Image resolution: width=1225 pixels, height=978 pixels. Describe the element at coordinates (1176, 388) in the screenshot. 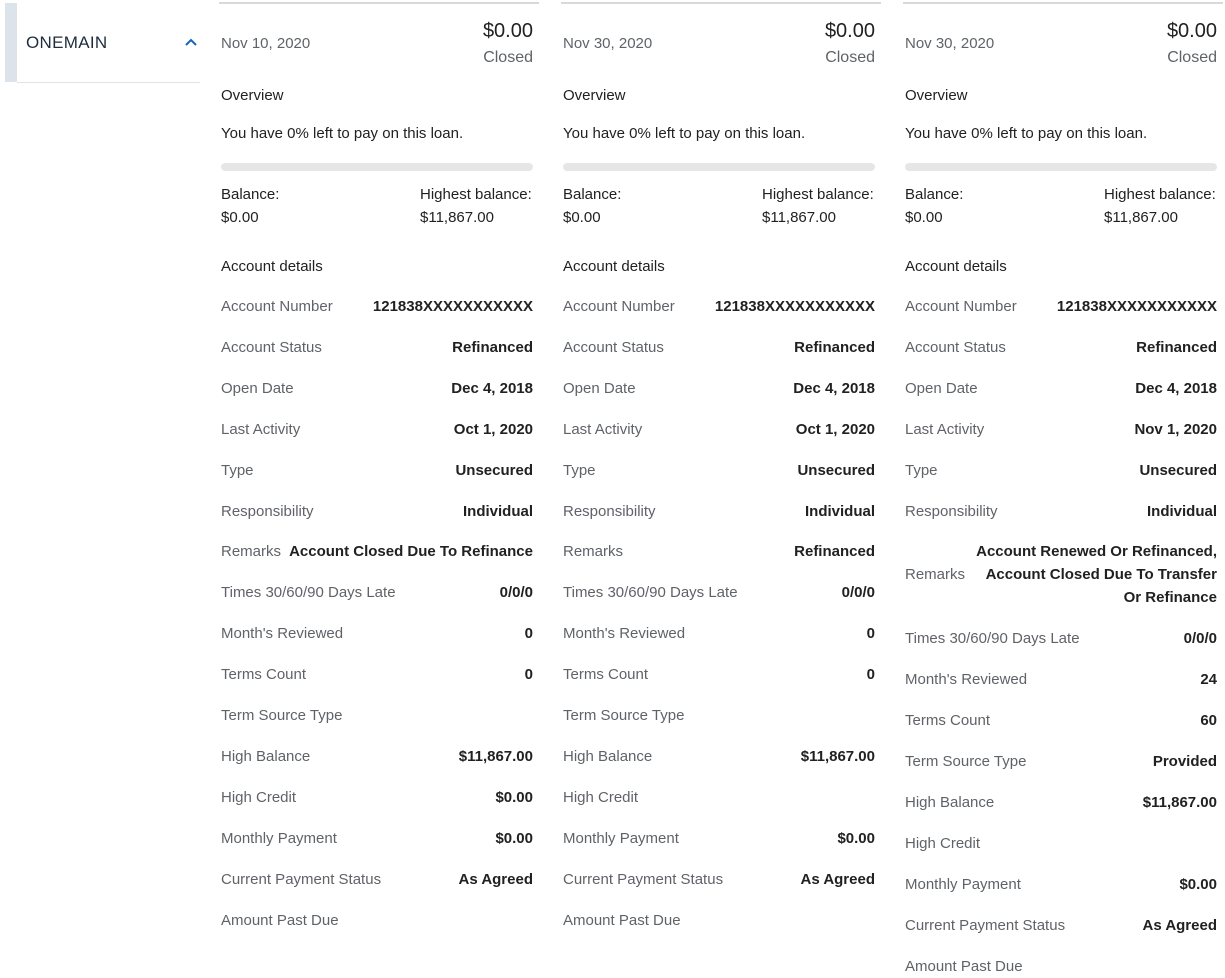

I see `detail-value: Dec 4, 2018` at that location.